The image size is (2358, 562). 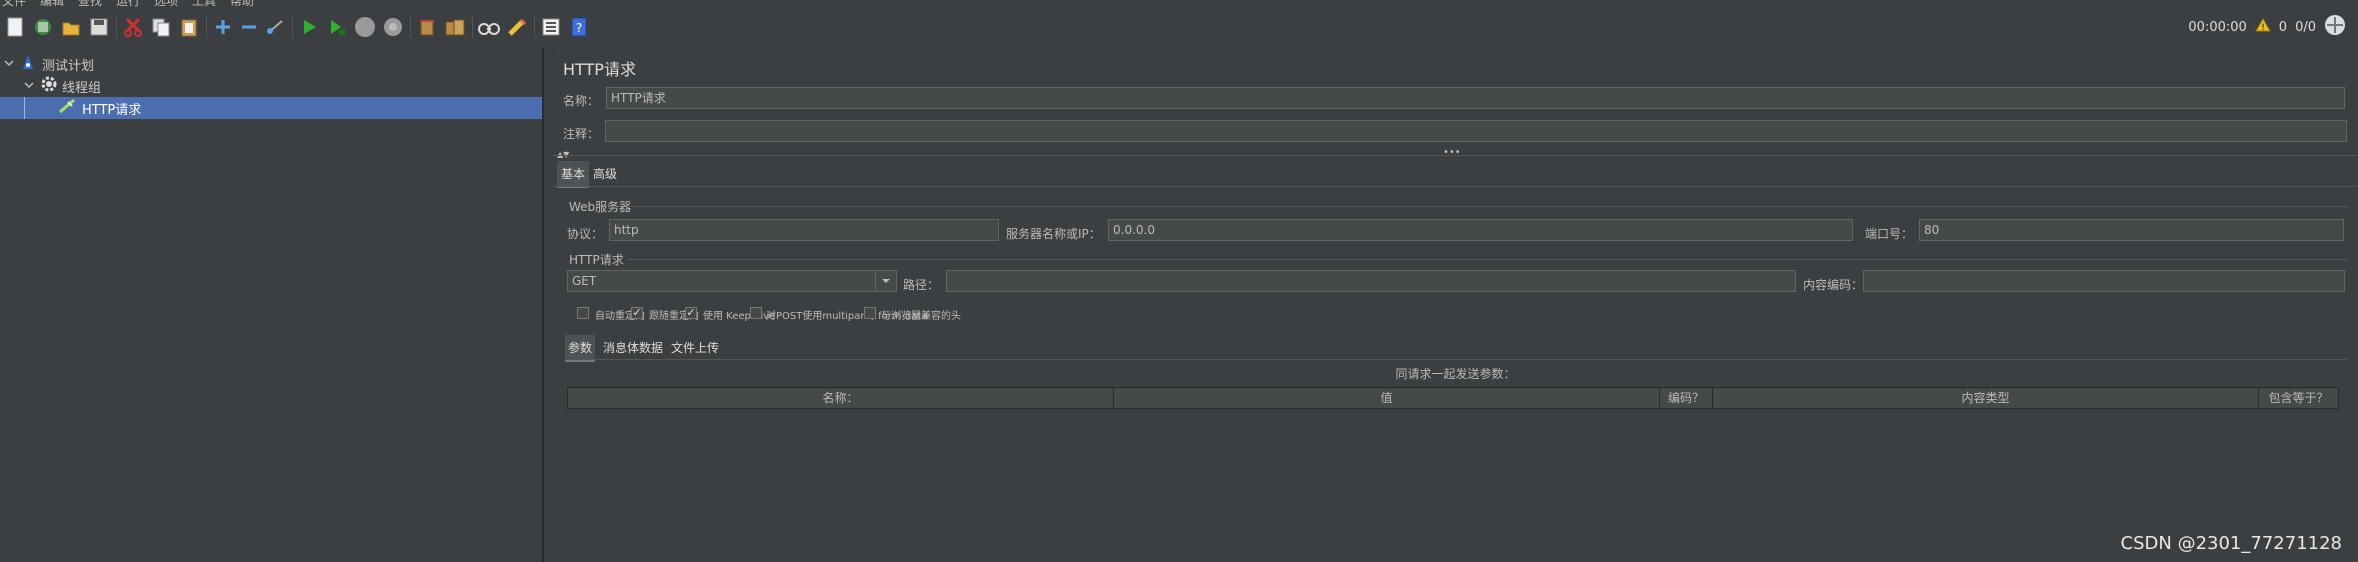 What do you see at coordinates (365, 27) in the screenshot?
I see `stop-icon` at bounding box center [365, 27].